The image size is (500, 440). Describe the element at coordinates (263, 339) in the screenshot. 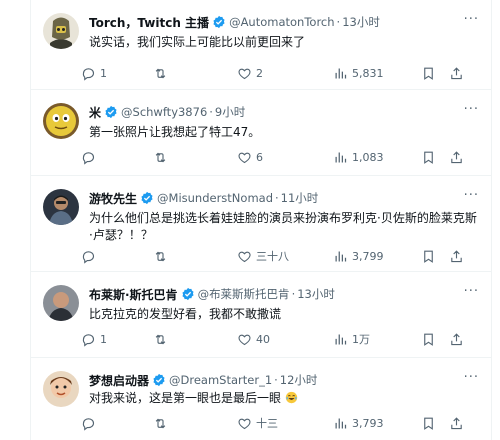

I see `like-count: 40` at that location.